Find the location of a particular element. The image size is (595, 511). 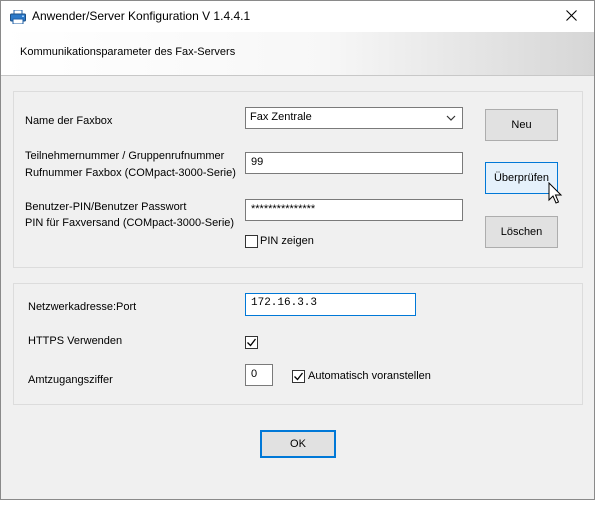

mouse-cursor-icon is located at coordinates (556, 193).